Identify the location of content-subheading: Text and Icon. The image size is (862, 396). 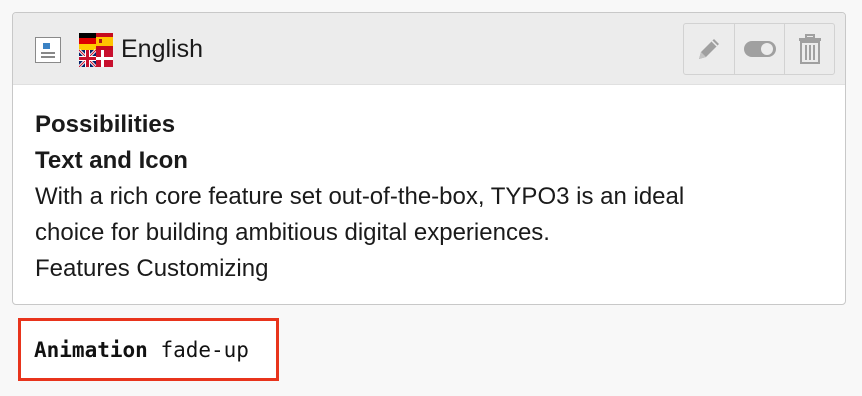
(111, 160).